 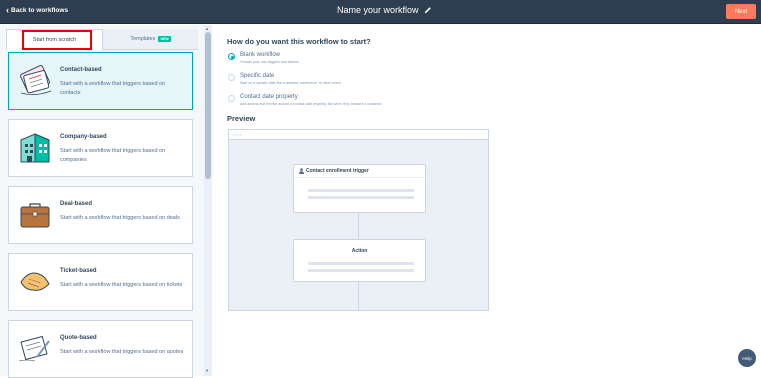 I want to click on tab-scratch-label: Start from scratch, so click(x=54, y=40).